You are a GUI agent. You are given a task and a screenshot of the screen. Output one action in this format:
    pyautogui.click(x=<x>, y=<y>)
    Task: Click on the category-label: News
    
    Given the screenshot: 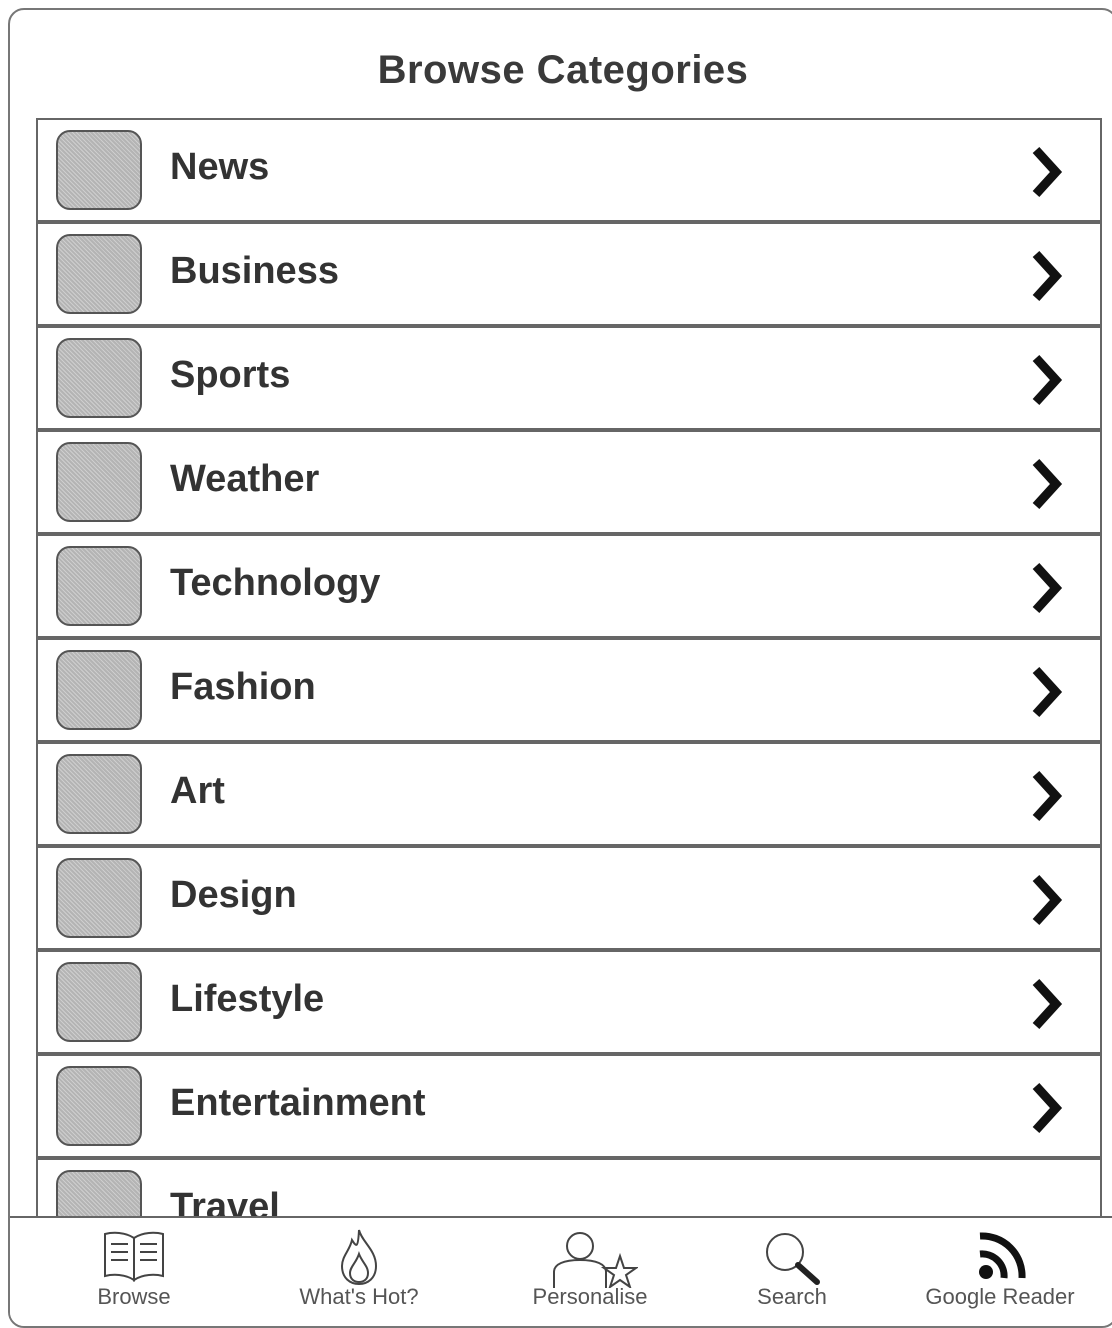 What is the action you would take?
    pyautogui.click(x=220, y=167)
    